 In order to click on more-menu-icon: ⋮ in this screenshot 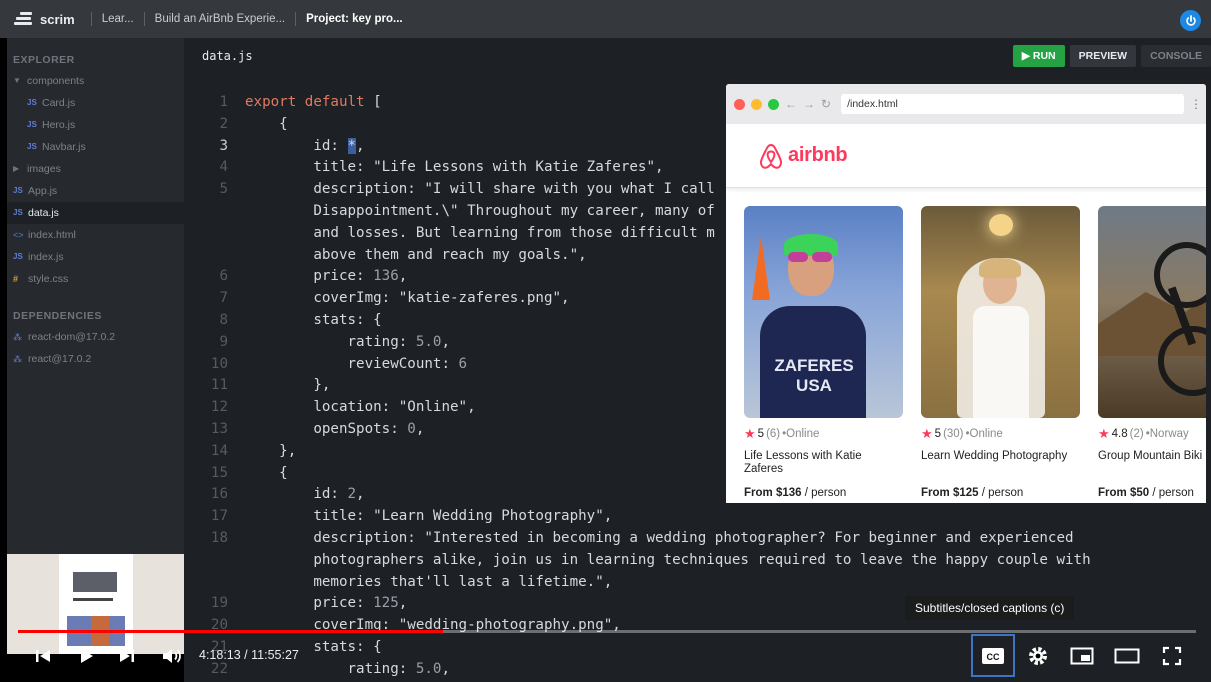, I will do `click(1196, 104)`.